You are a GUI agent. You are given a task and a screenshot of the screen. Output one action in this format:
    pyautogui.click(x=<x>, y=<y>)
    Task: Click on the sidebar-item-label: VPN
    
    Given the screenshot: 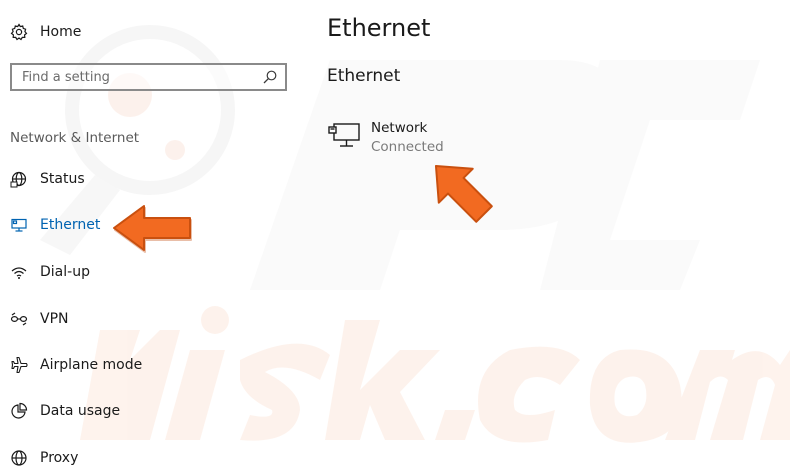 What is the action you would take?
    pyautogui.click(x=54, y=319)
    